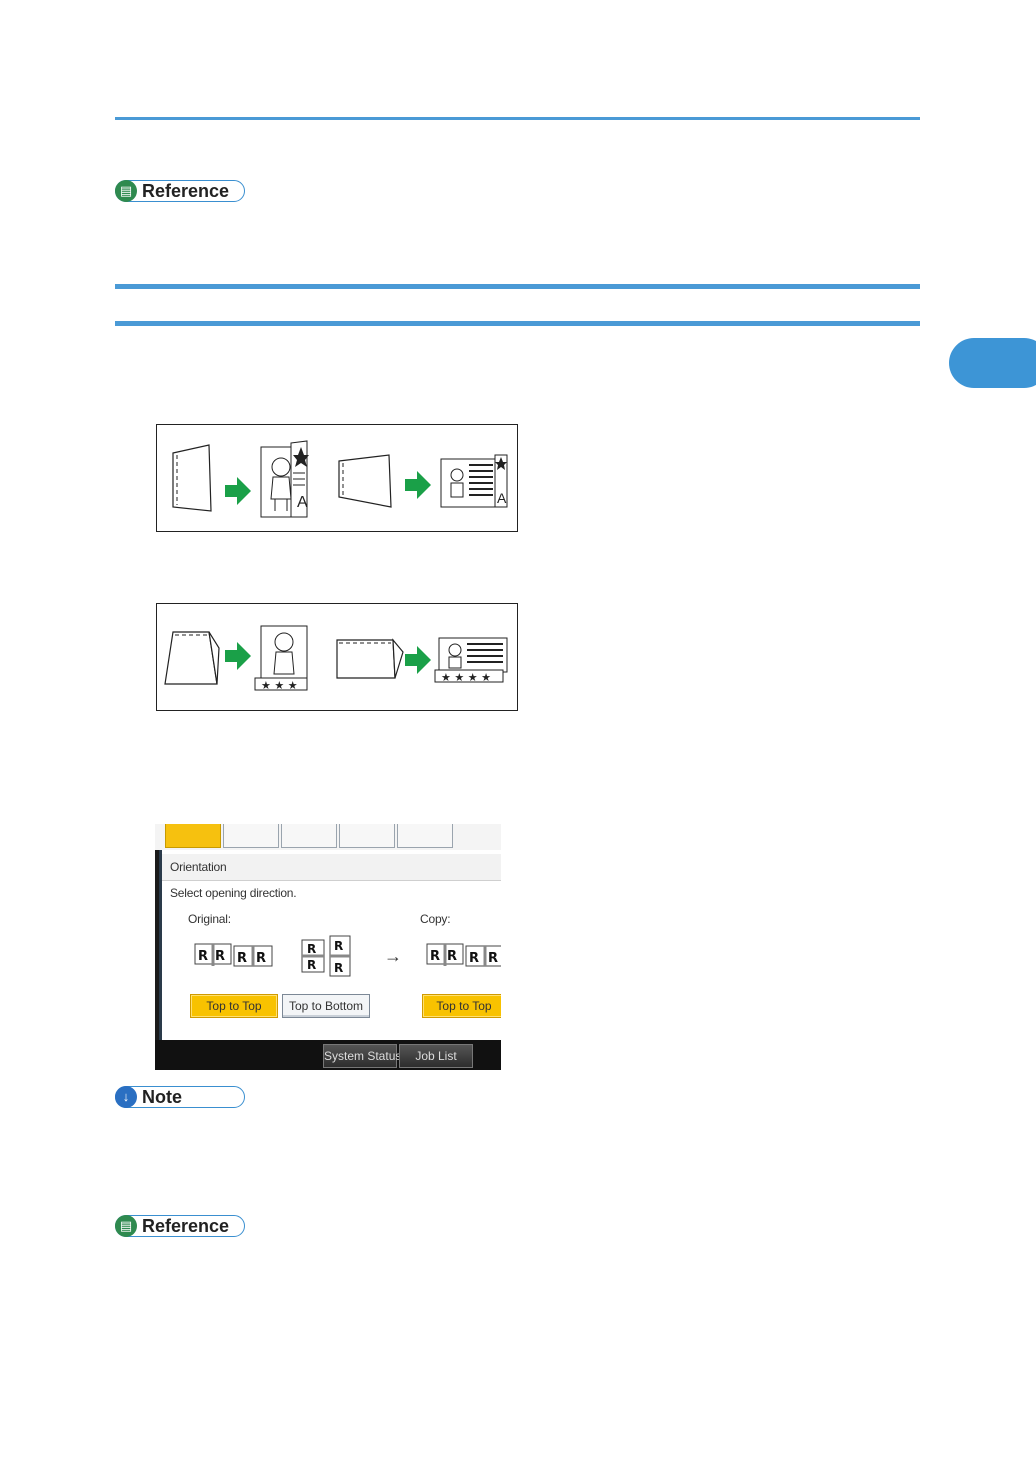 The height and width of the screenshot is (1470, 1036). I want to click on panel-instruction: Select opening direction., so click(233, 893).